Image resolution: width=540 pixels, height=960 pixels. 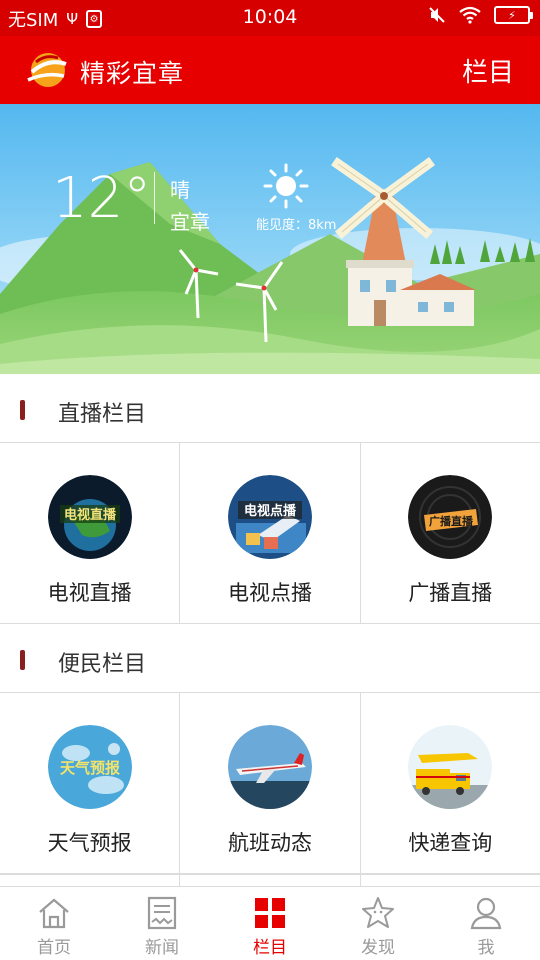 I want to click on columns-button: 栏目, so click(x=488, y=70).